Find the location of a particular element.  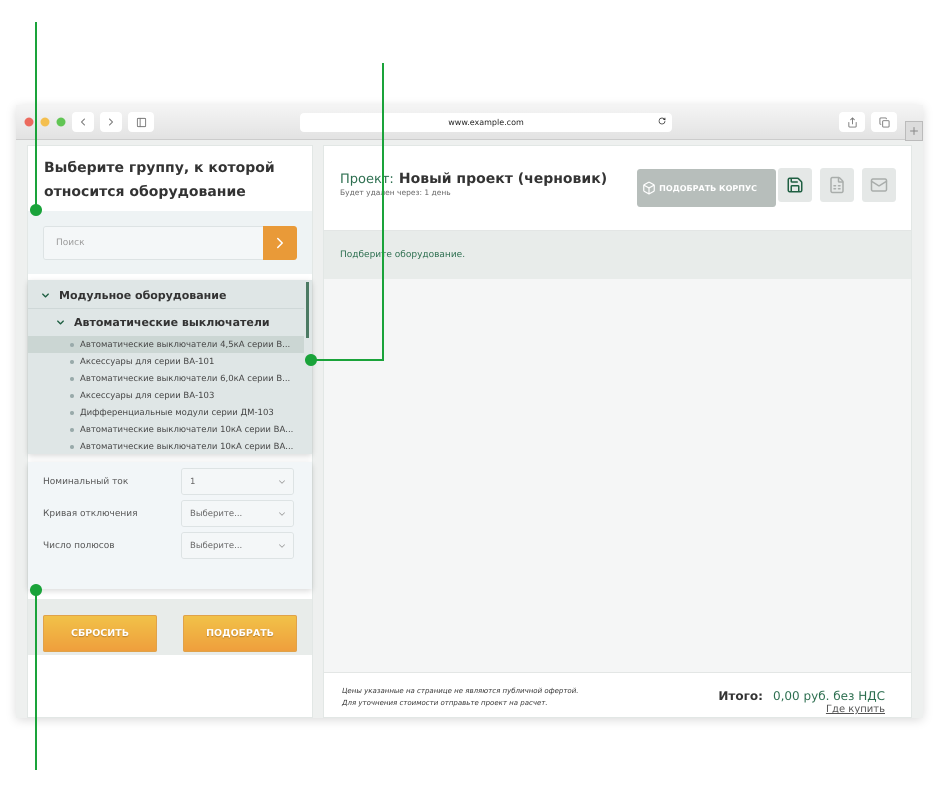

search-button is located at coordinates (280, 243).